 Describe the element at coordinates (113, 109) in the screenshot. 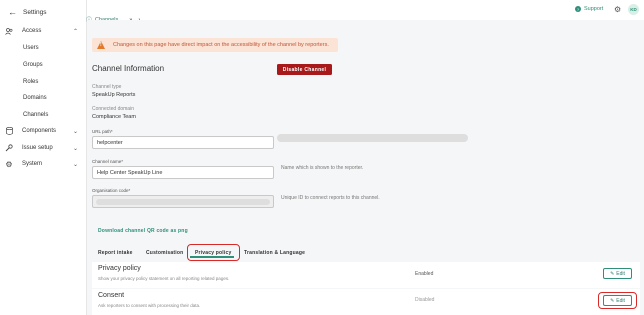

I see `connected-domain-label: Connected domain` at that location.